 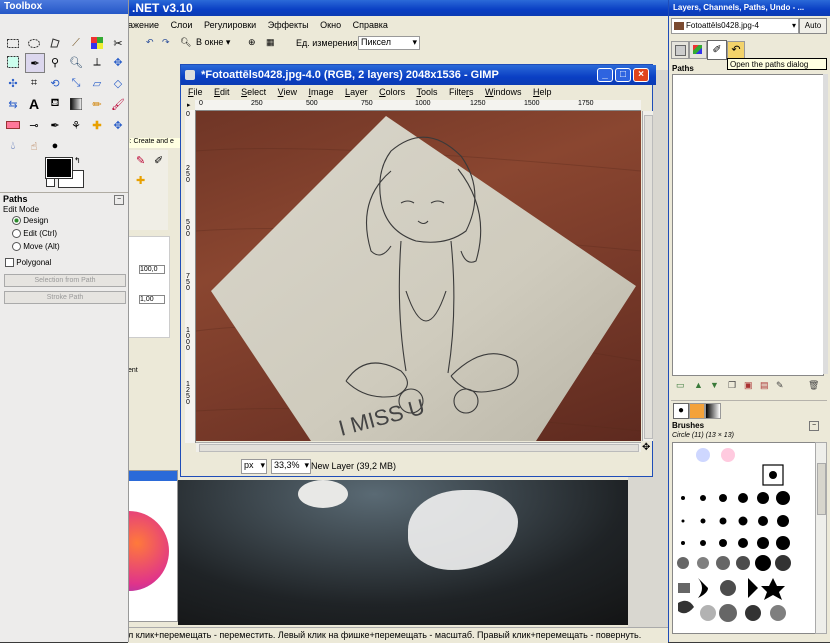 I want to click on units-select: Пиксел ▾, so click(x=389, y=43).